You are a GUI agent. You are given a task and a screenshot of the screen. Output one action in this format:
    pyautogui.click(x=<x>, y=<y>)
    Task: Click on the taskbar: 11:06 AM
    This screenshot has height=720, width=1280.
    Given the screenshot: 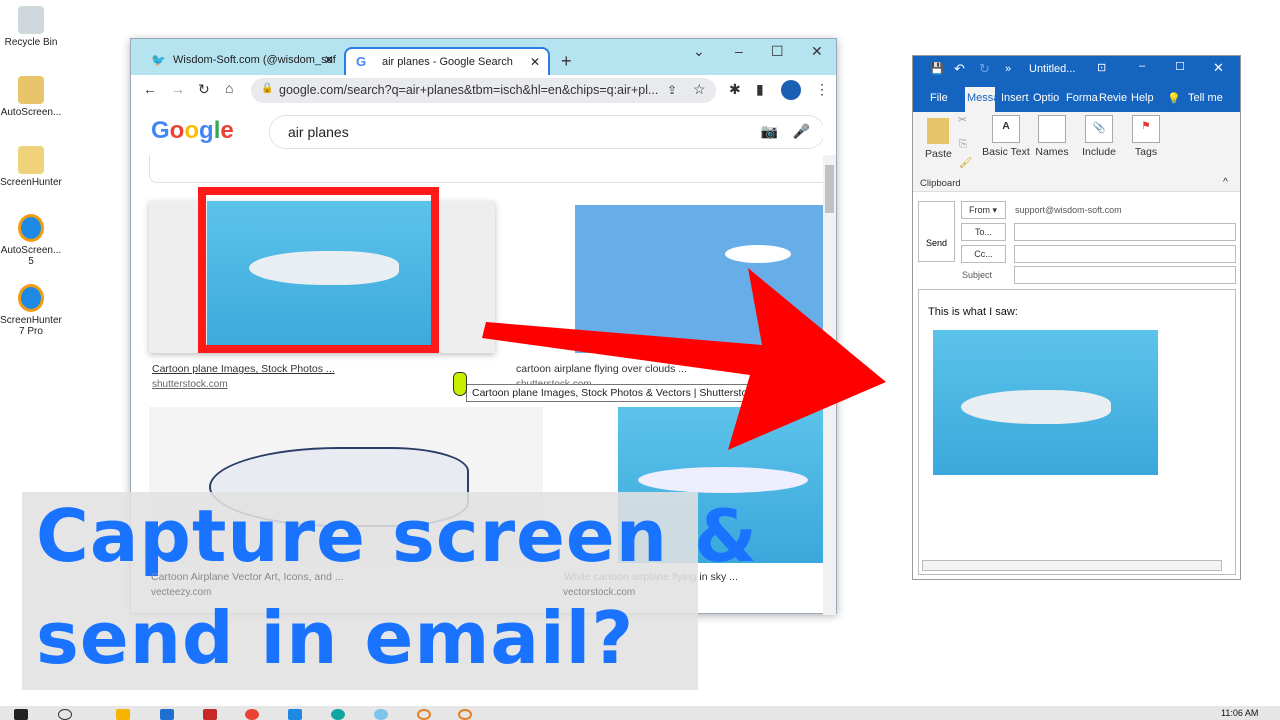 What is the action you would take?
    pyautogui.click(x=640, y=713)
    